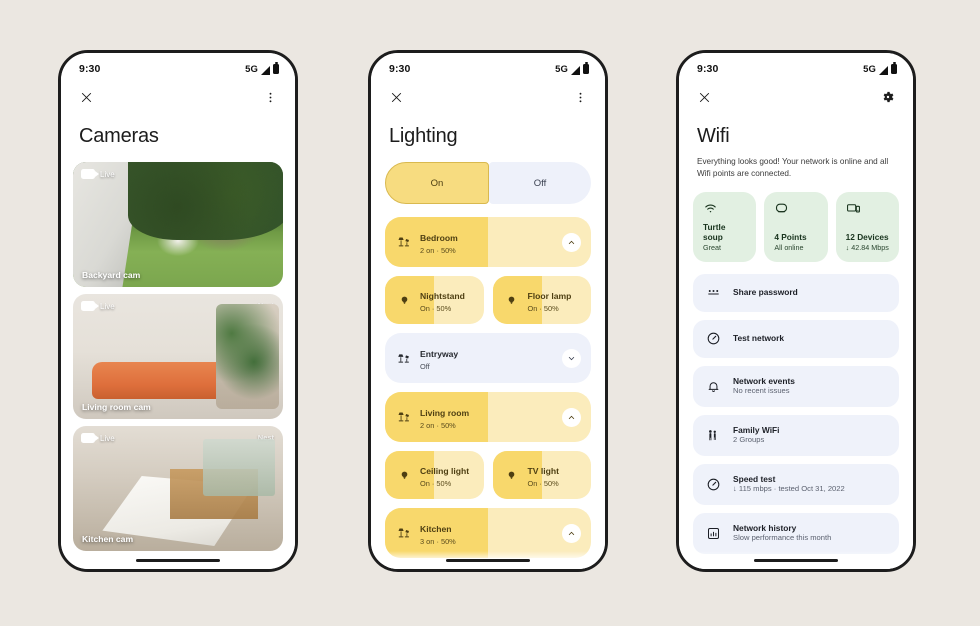 The height and width of the screenshot is (626, 980). Describe the element at coordinates (488, 358) in the screenshot. I see `light-group-card-entryway: Entryway Off` at that location.